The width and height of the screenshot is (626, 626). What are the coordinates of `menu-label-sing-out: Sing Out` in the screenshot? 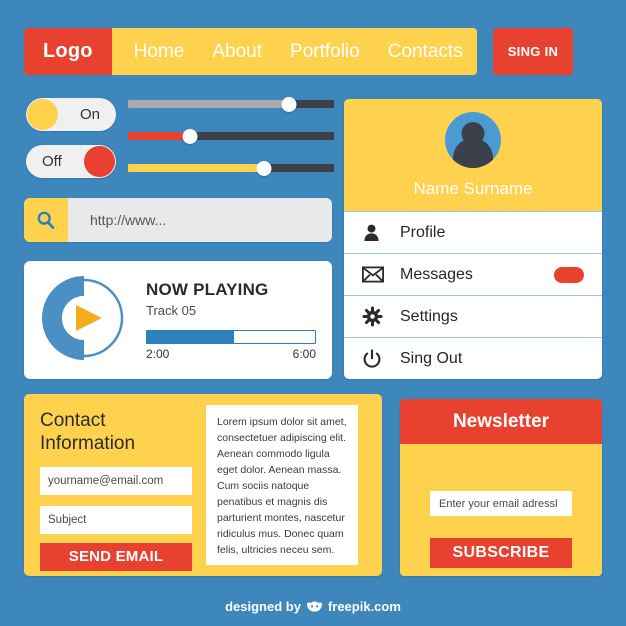 It's located at (431, 358).